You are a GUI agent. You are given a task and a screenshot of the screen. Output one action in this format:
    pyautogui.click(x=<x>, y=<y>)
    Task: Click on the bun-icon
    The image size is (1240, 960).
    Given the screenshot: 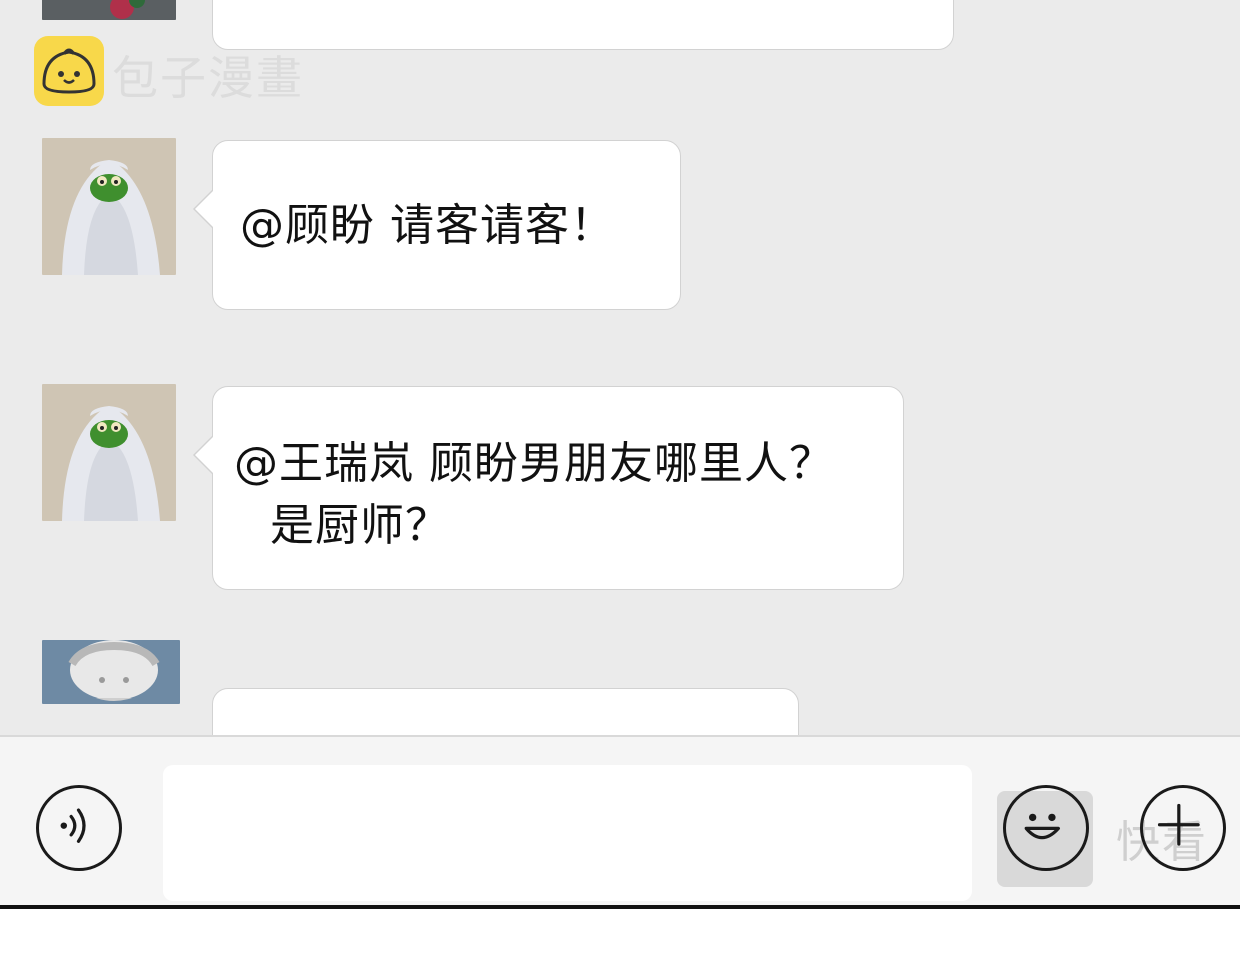 What is the action you would take?
    pyautogui.click(x=69, y=71)
    